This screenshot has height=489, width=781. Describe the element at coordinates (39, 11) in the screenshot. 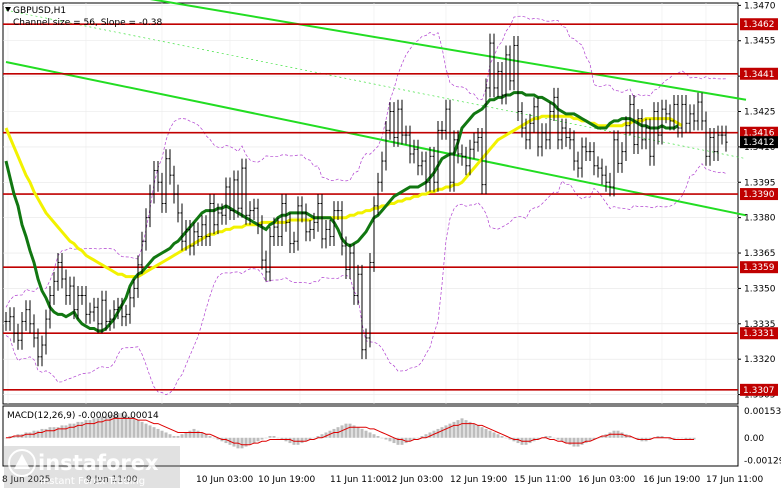

I see `symbol-label: GBPUSD,H1` at that location.